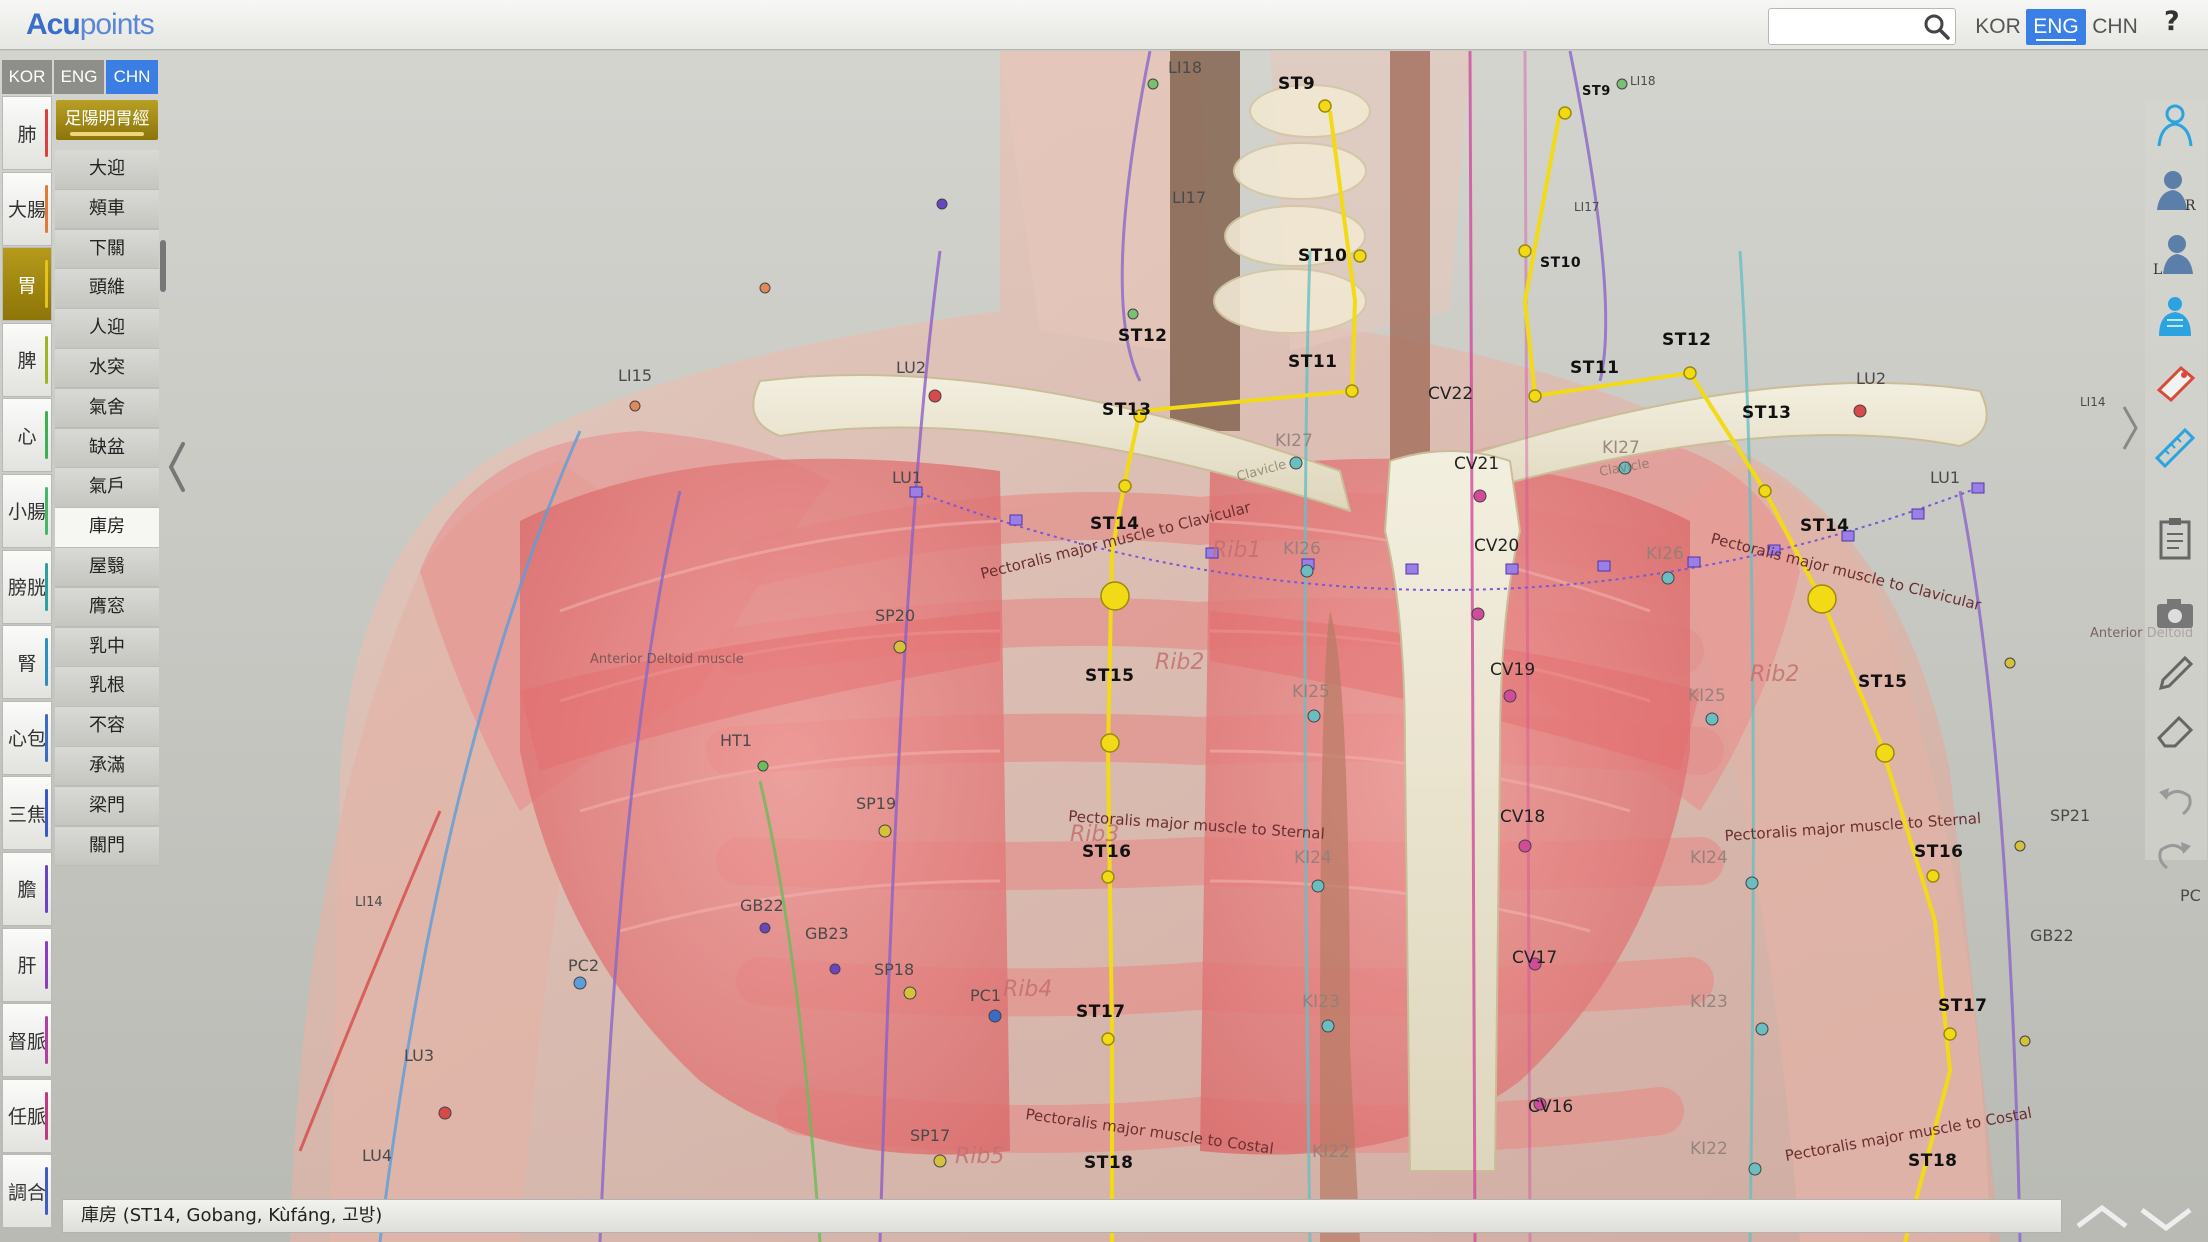 This screenshot has height=1242, width=2208. I want to click on view-left-button: L, so click(2175, 254).